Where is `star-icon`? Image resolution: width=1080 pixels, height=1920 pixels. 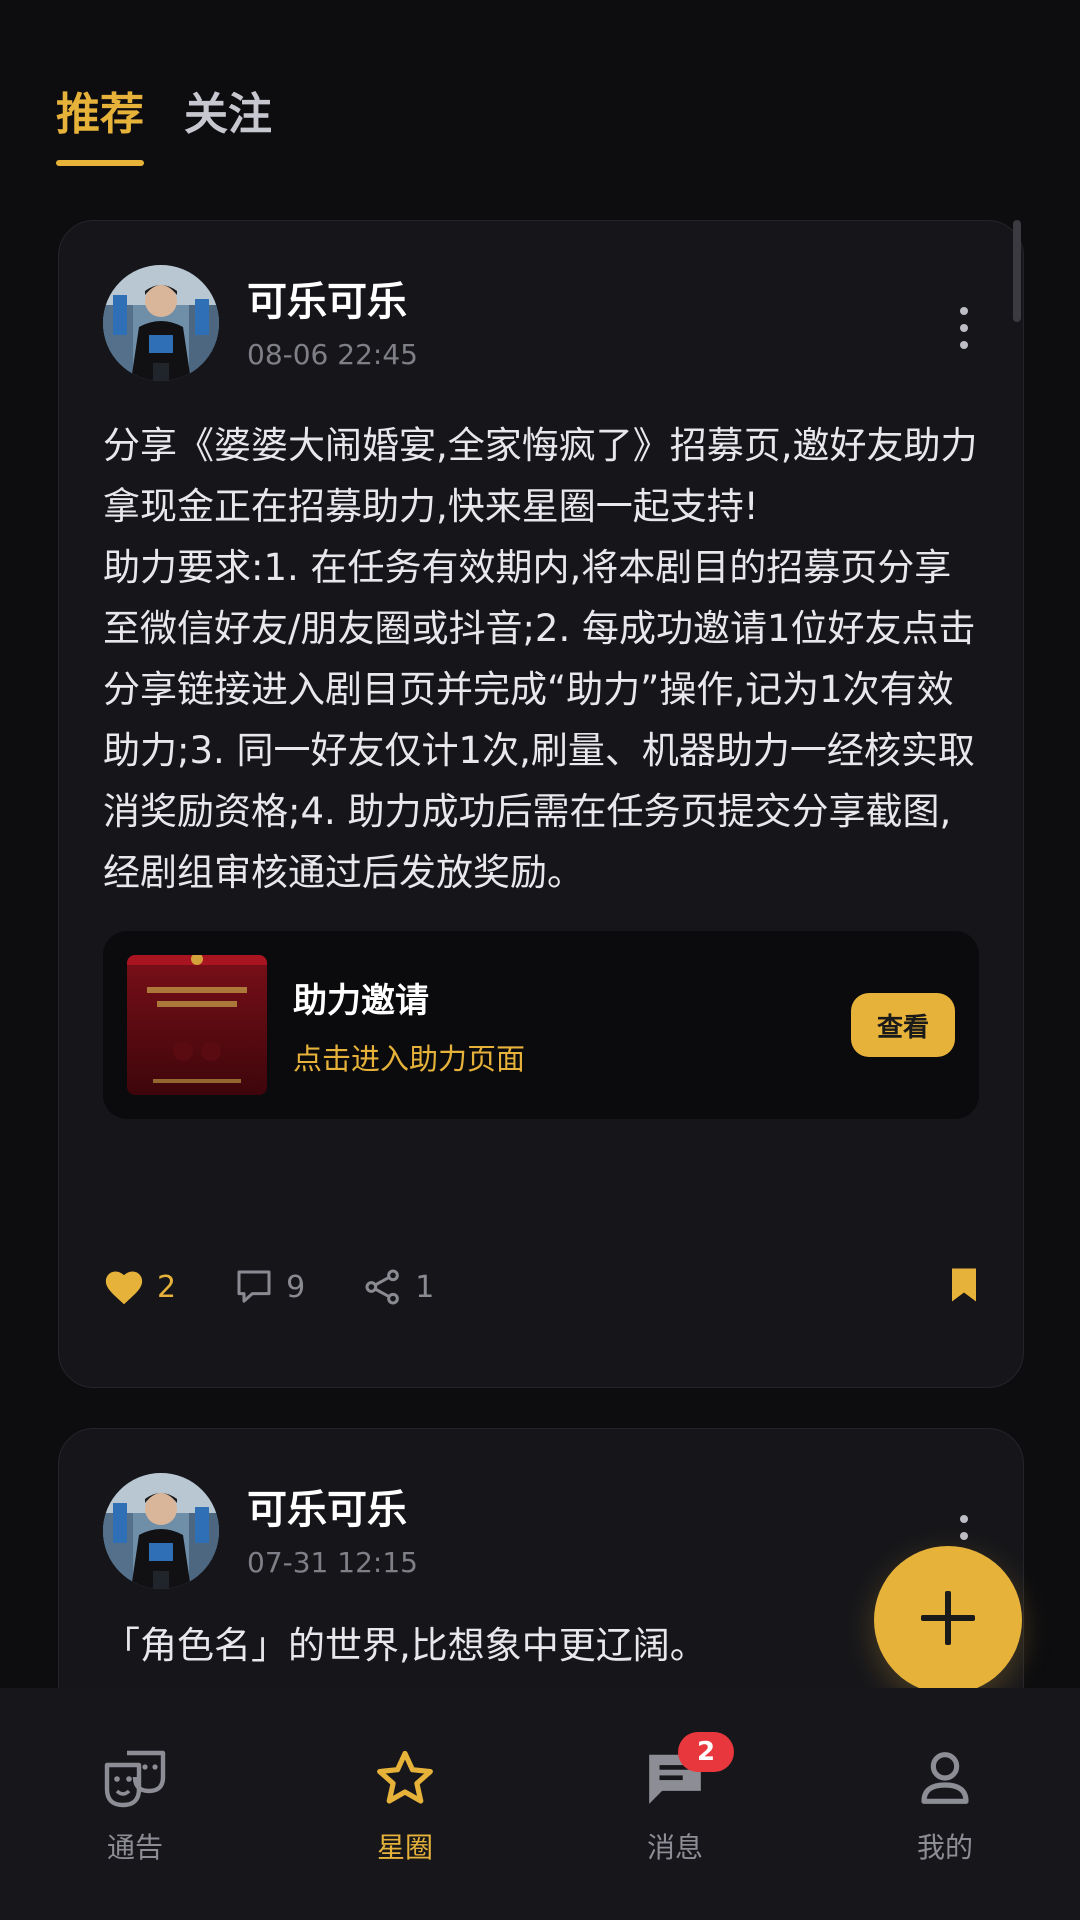 star-icon is located at coordinates (405, 1778).